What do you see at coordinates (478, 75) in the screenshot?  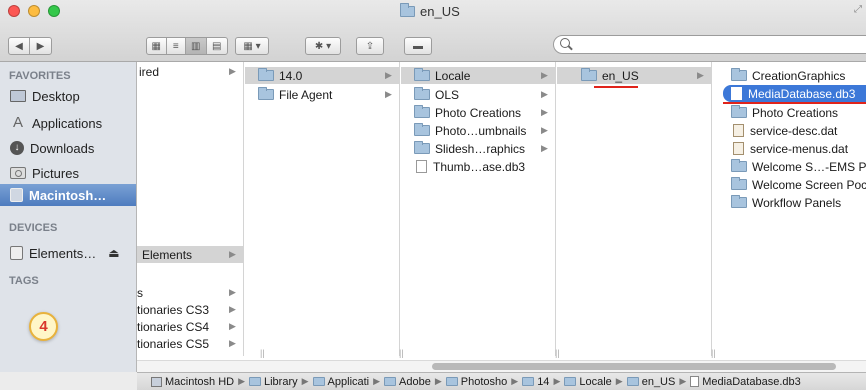 I see `list-item: Locale ▶` at bounding box center [478, 75].